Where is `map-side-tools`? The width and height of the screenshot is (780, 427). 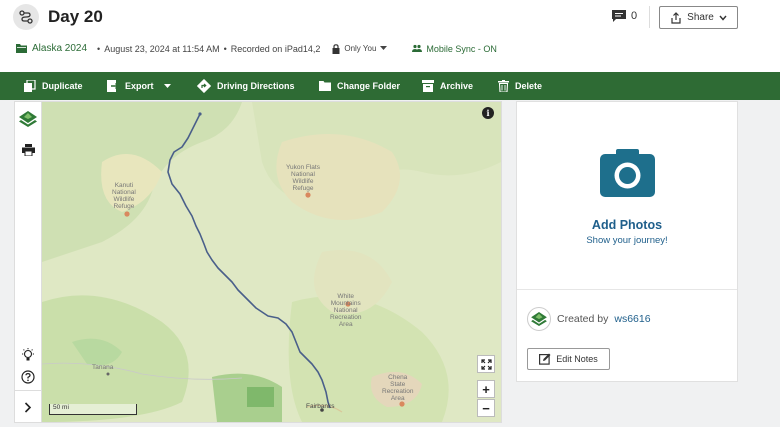 map-side-tools is located at coordinates (28, 262).